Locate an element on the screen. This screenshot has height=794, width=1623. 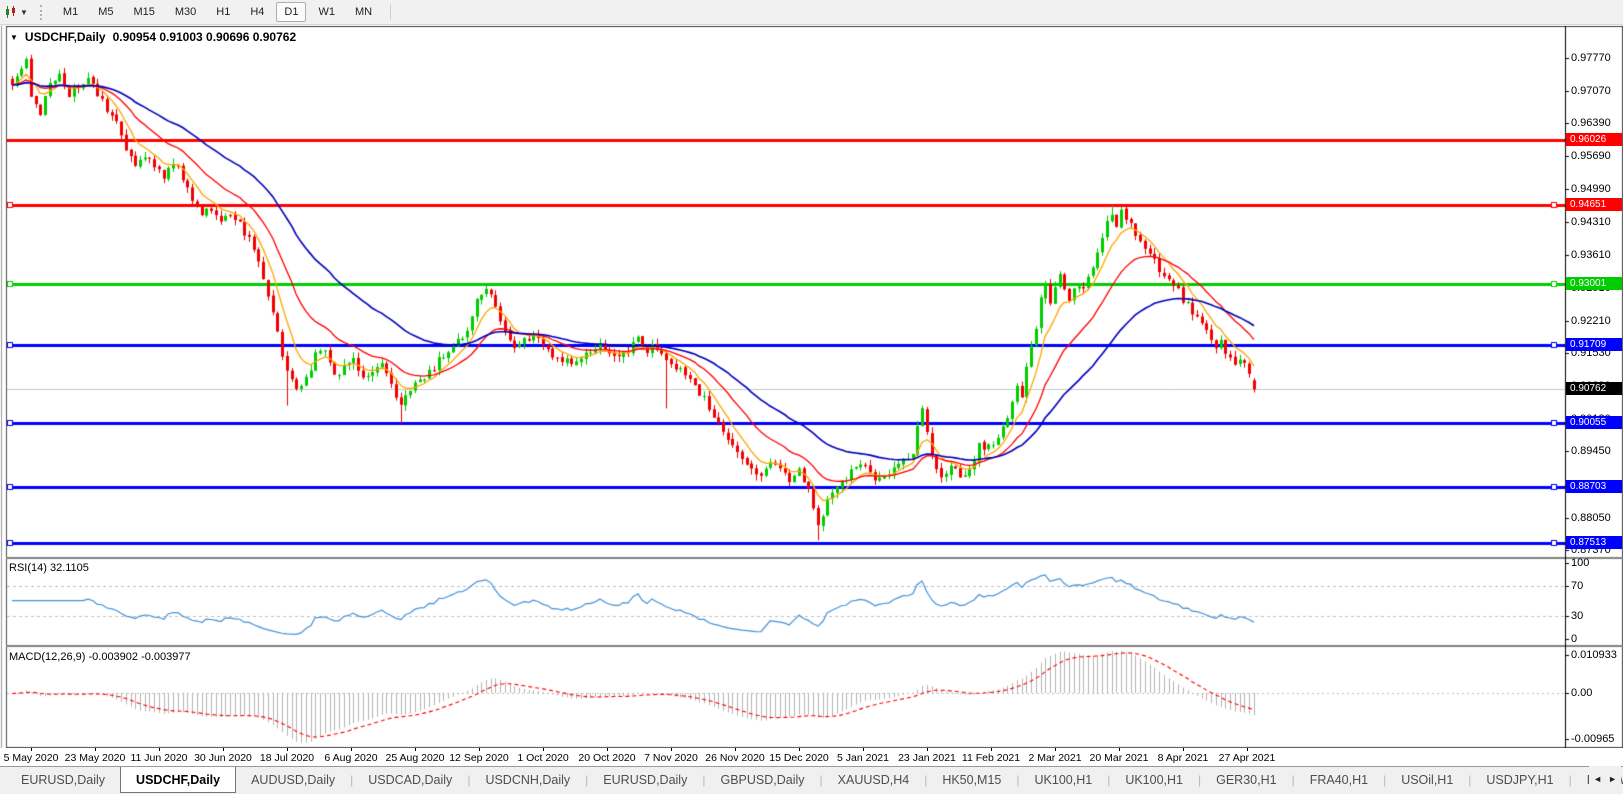
candlestick-icon is located at coordinates (10, 12).